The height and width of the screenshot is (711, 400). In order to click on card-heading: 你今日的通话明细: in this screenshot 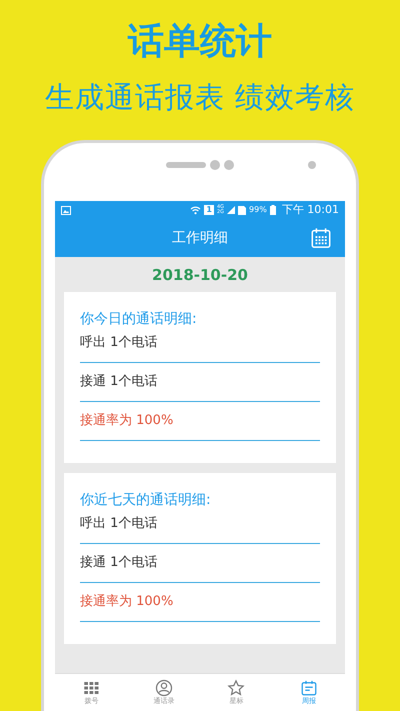, I will do `click(139, 319)`.